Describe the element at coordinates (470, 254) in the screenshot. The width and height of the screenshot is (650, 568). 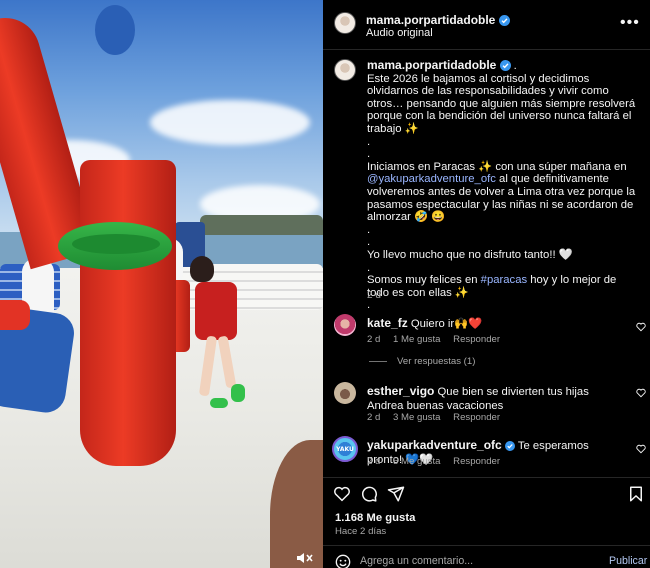
I see `caption-paragraph: Yo llevo mucho que no disfruto tanto!! 🤍` at that location.